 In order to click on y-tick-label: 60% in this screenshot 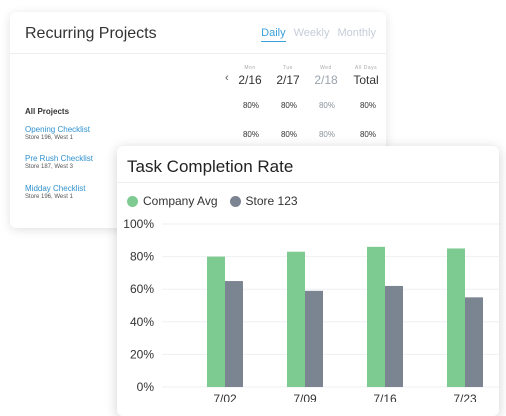, I will do `click(142, 289)`.